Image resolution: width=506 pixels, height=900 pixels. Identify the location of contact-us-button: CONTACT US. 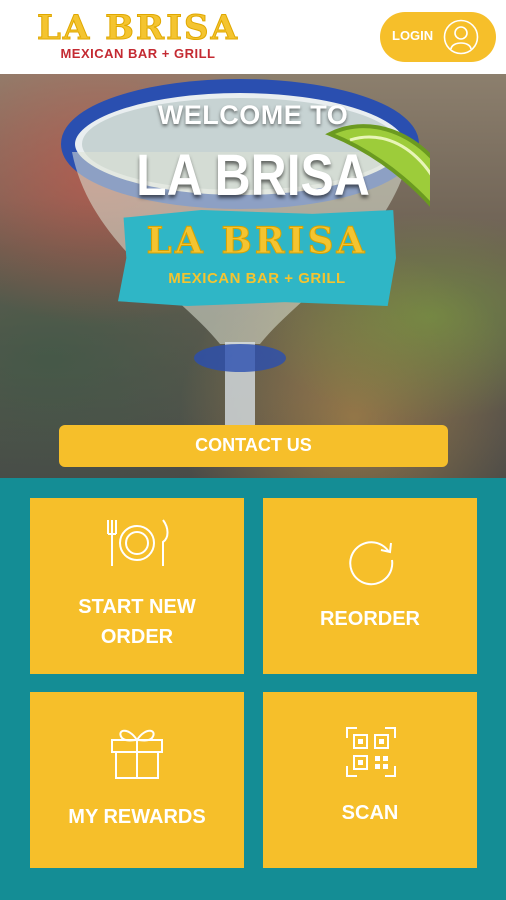
(253, 446).